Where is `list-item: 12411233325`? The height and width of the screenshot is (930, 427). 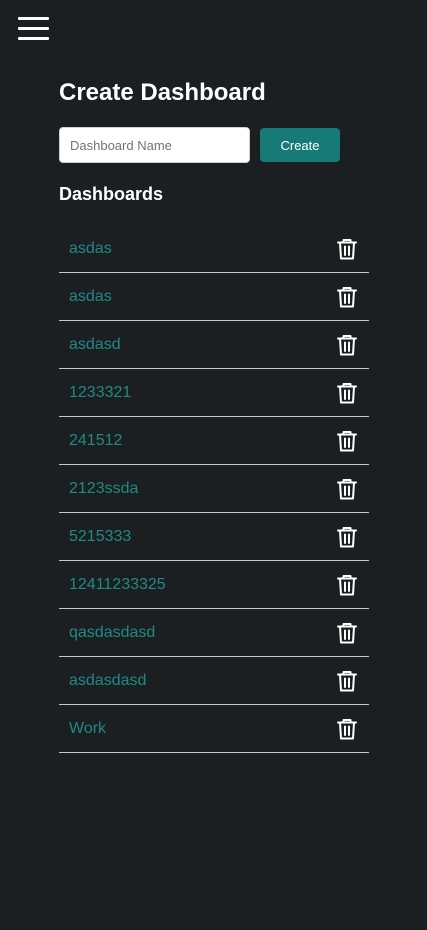 list-item: 12411233325 is located at coordinates (214, 585).